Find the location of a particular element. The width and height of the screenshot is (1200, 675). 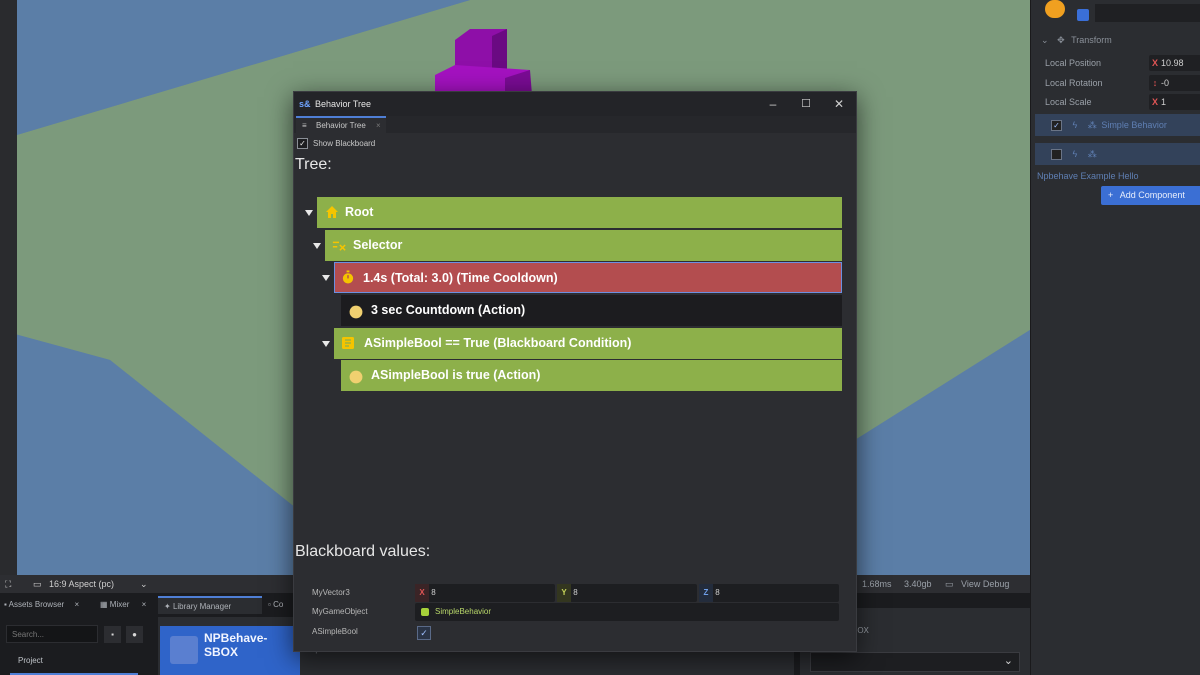

gameobject-field: SimpleBehavior is located at coordinates (627, 612).